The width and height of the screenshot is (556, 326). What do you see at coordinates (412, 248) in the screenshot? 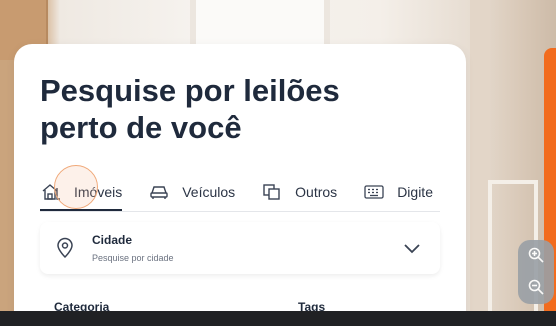
I see `chevron-down-icon` at bounding box center [412, 248].